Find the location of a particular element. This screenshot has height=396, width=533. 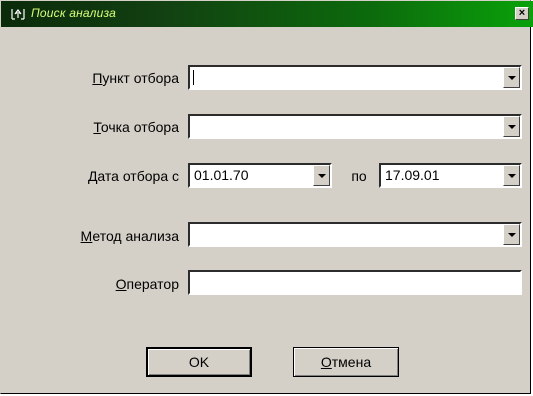

operator-field is located at coordinates (355, 282).